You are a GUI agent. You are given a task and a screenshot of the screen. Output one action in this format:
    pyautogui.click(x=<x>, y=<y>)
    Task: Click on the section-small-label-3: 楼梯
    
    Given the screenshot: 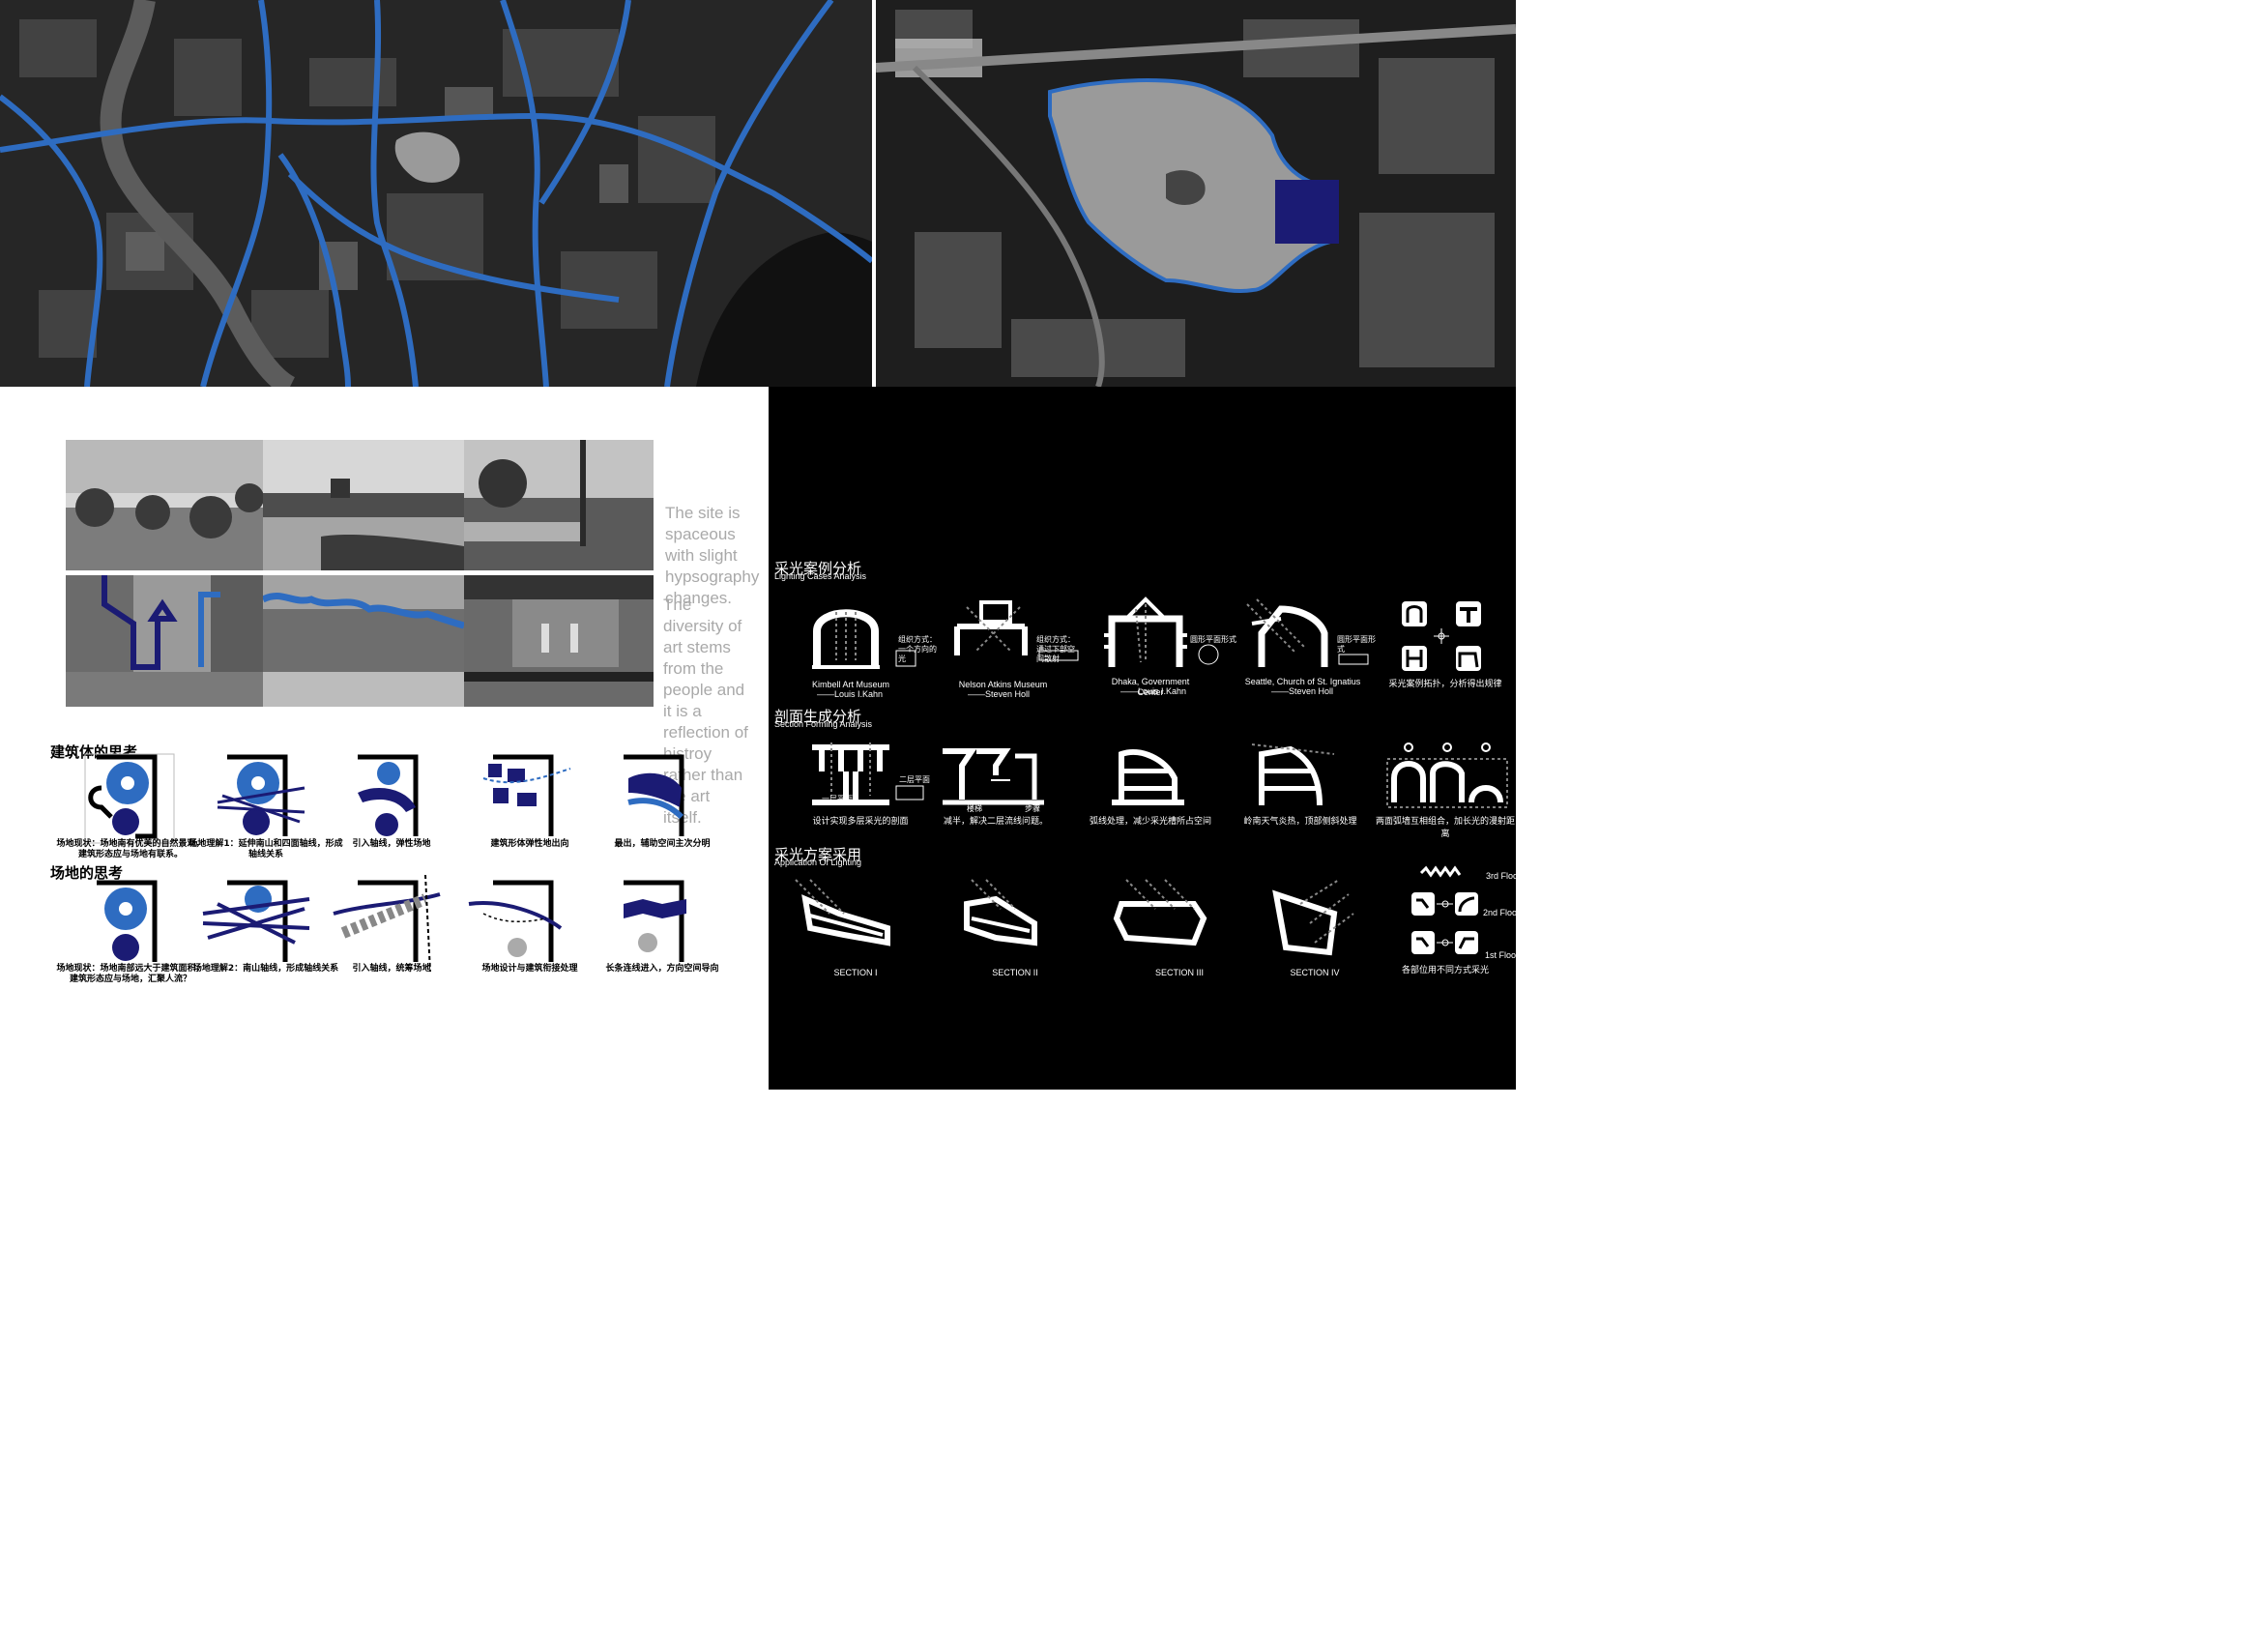 What is the action you would take?
    pyautogui.click(x=974, y=808)
    